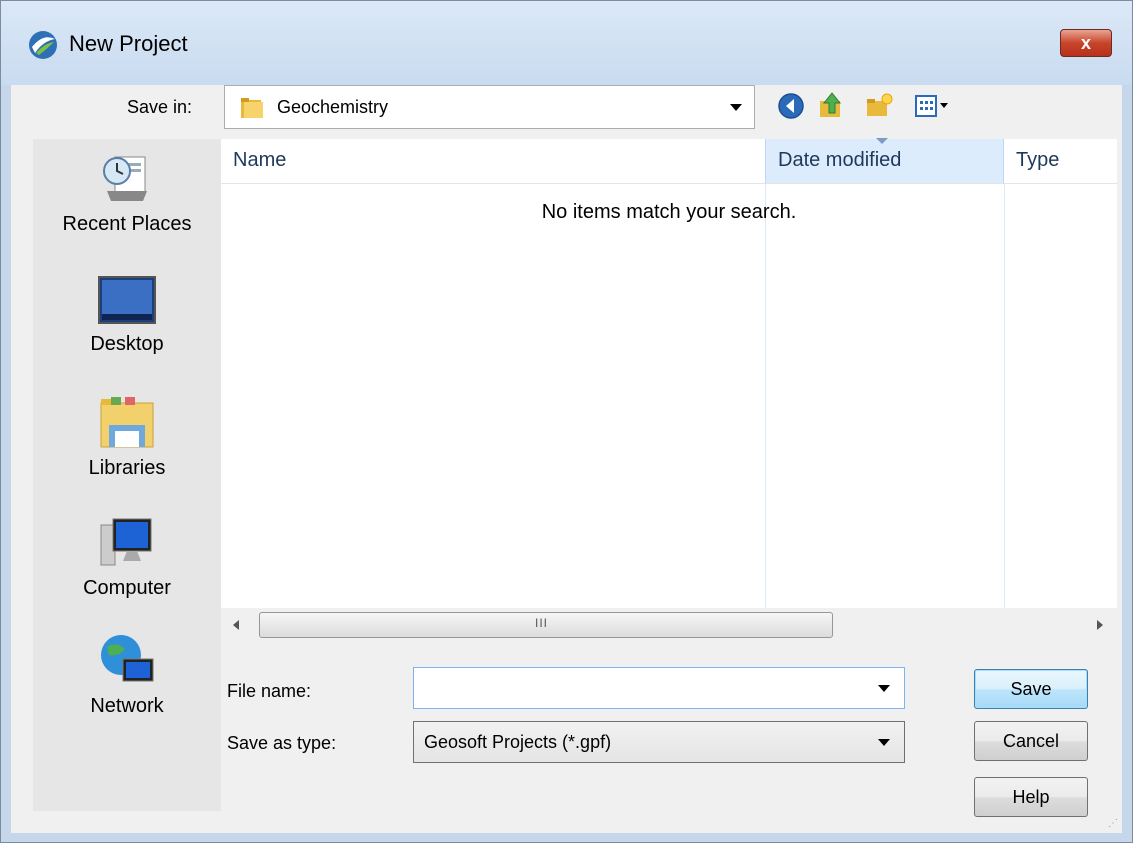 This screenshot has height=845, width=1135. I want to click on place-computer: Computer, so click(127, 557).